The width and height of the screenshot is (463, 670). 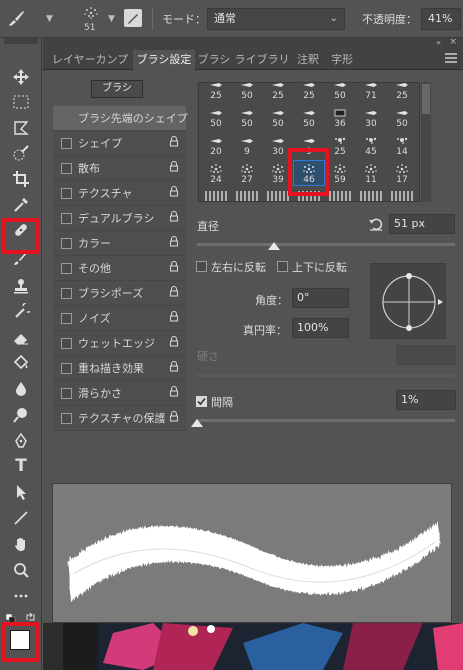 What do you see at coordinates (119, 268) in the screenshot?
I see `settings-list-item: その他` at bounding box center [119, 268].